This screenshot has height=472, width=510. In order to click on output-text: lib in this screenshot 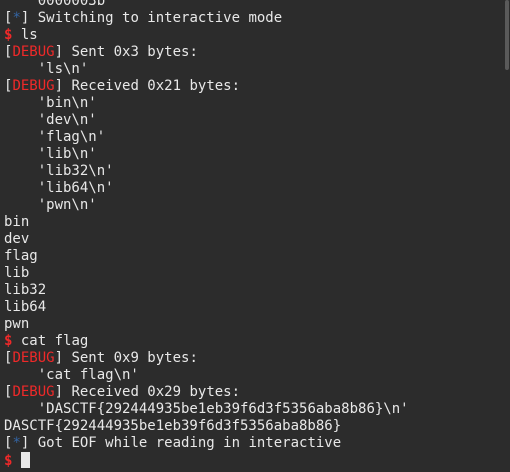, I will do `click(17, 273)`.